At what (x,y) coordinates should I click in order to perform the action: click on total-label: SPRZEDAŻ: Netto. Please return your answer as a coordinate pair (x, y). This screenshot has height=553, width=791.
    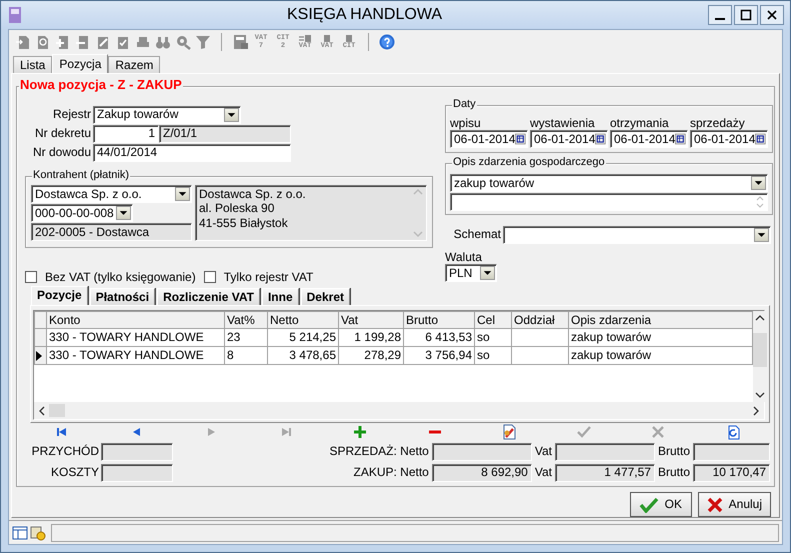
    Looking at the image, I should click on (380, 451).